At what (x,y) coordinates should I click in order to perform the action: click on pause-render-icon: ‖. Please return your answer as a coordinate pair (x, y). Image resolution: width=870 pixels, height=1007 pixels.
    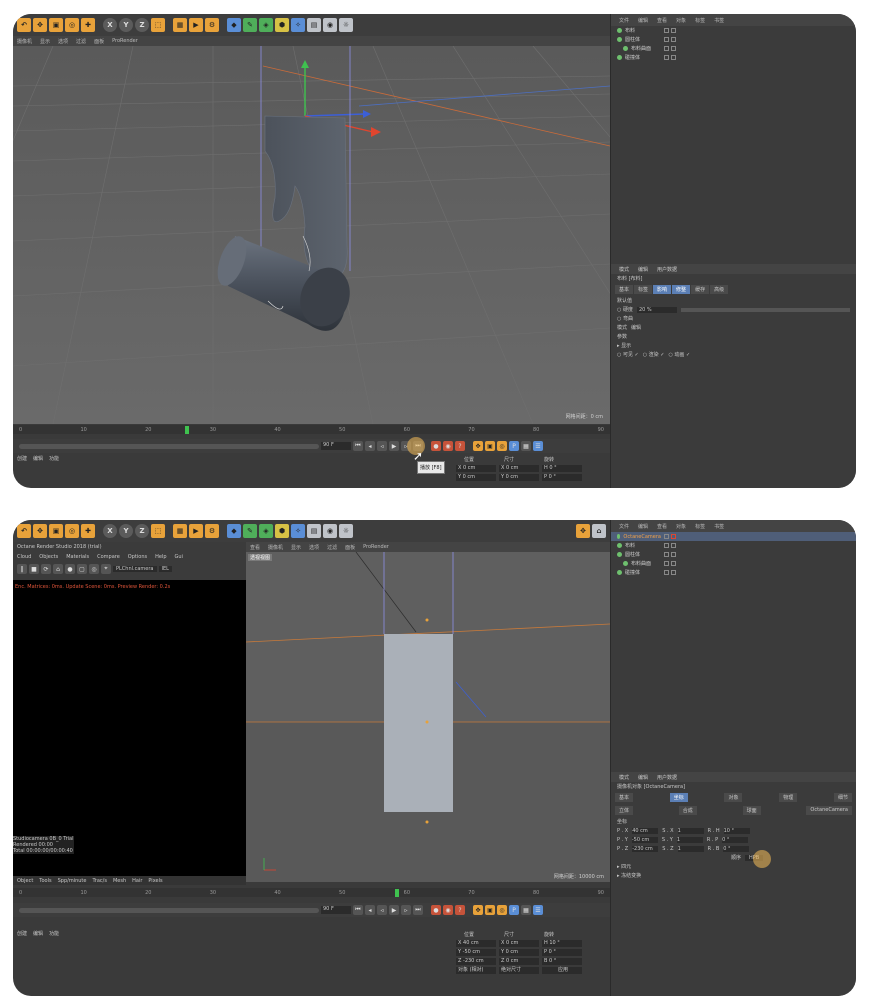
    Looking at the image, I should click on (22, 569).